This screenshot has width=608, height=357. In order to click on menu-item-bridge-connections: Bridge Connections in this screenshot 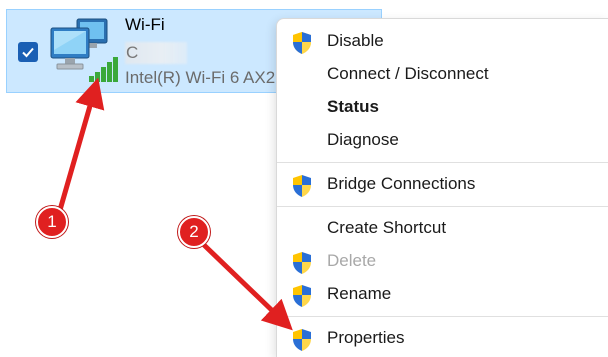, I will do `click(442, 184)`.